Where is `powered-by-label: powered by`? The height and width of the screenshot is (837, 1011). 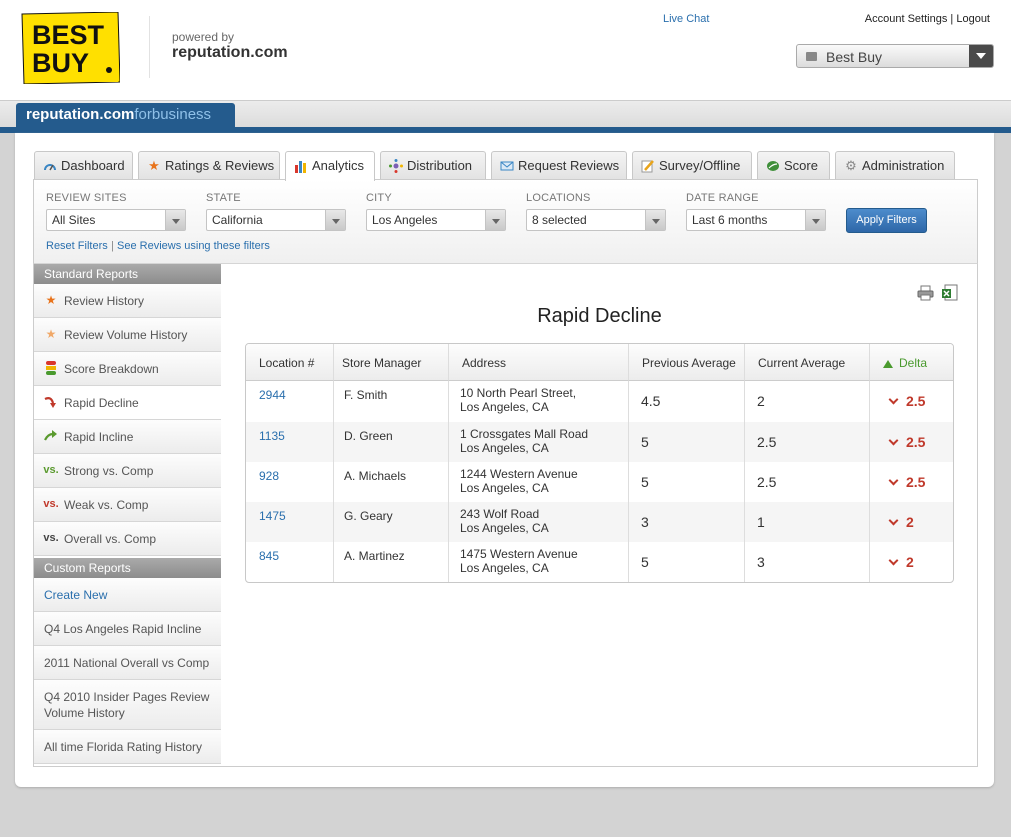
powered-by-label: powered by is located at coordinates (203, 37).